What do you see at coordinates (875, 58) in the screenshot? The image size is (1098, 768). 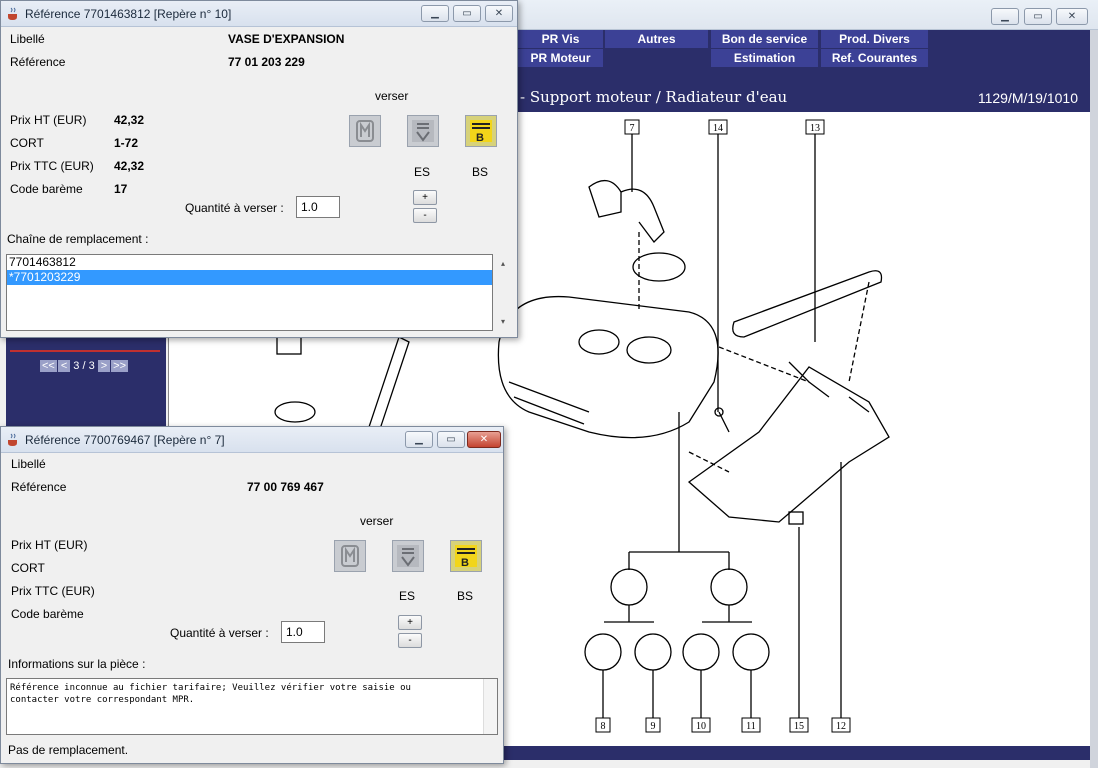 I see `nav-ref-courantes: Ref. Courantes` at bounding box center [875, 58].